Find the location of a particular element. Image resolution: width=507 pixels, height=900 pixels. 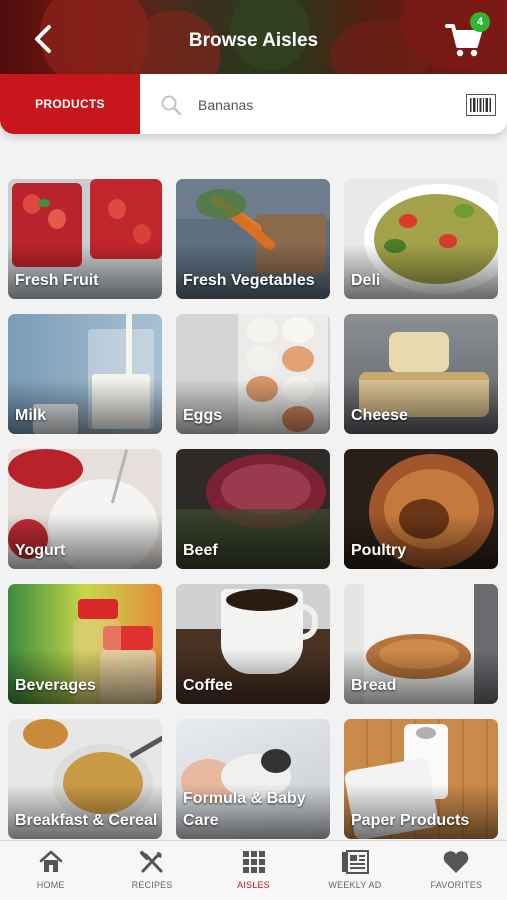

nav-item-aisles: AISLES is located at coordinates (253, 870).